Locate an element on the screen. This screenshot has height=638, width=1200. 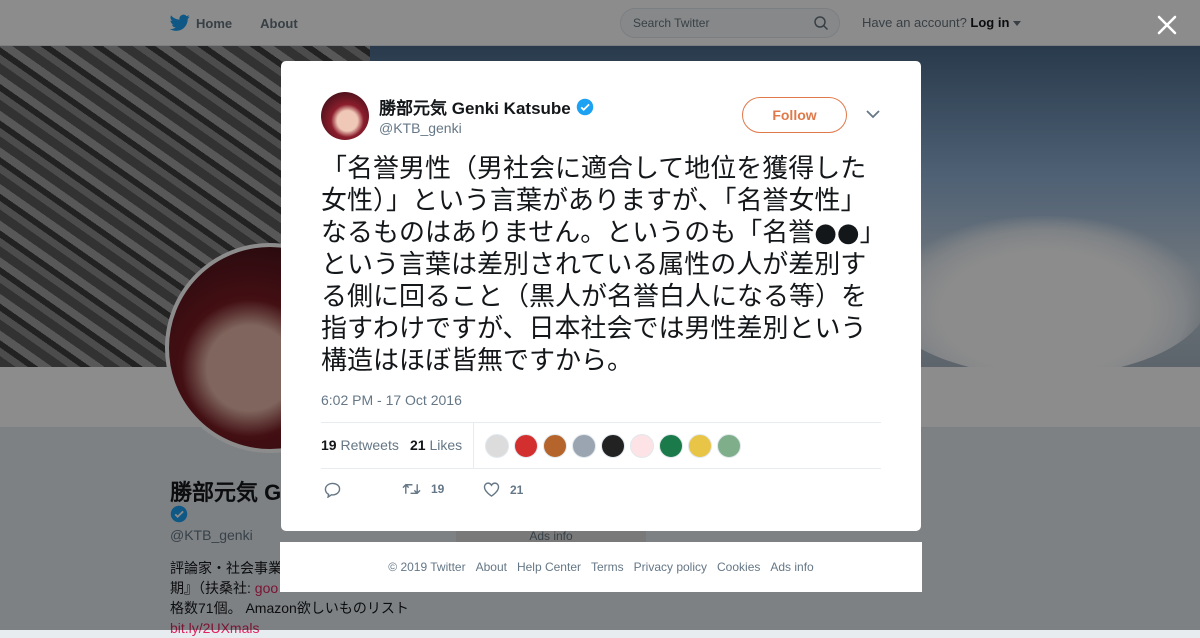
author-name-text: 勝部元気 Genki Katsube is located at coordinates (475, 108).